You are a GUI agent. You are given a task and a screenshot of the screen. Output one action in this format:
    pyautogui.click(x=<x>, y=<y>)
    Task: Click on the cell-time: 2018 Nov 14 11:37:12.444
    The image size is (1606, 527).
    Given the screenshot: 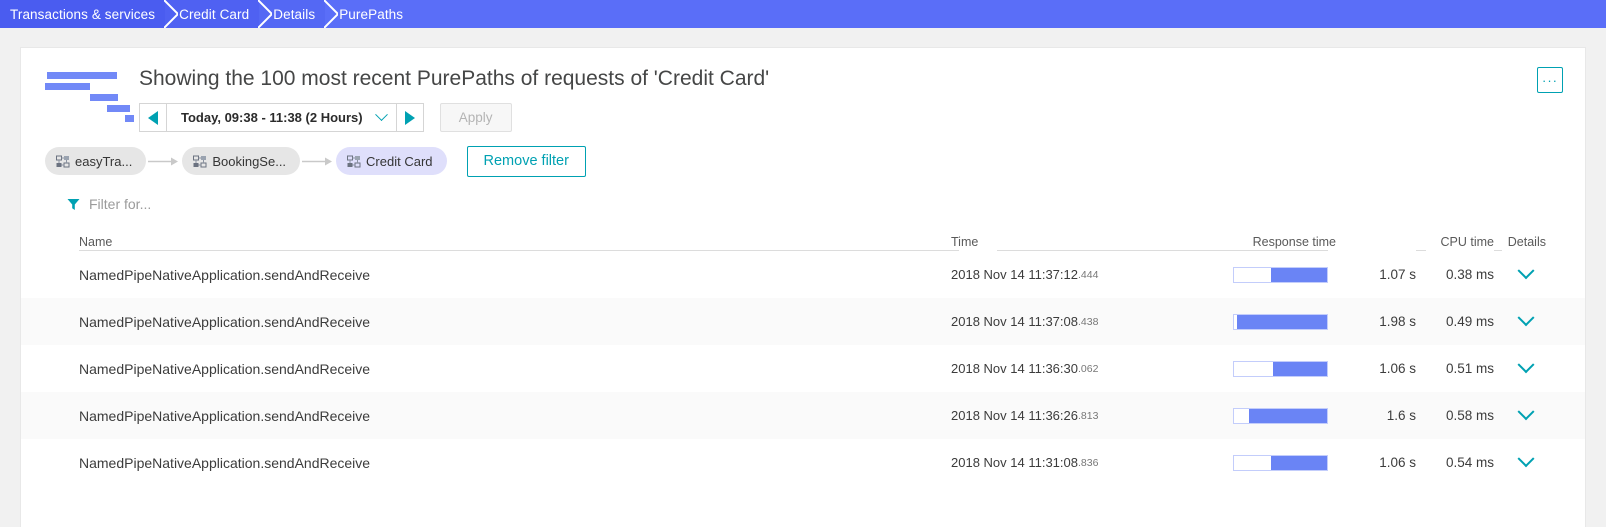 What is the action you would take?
    pyautogui.click(x=1025, y=274)
    